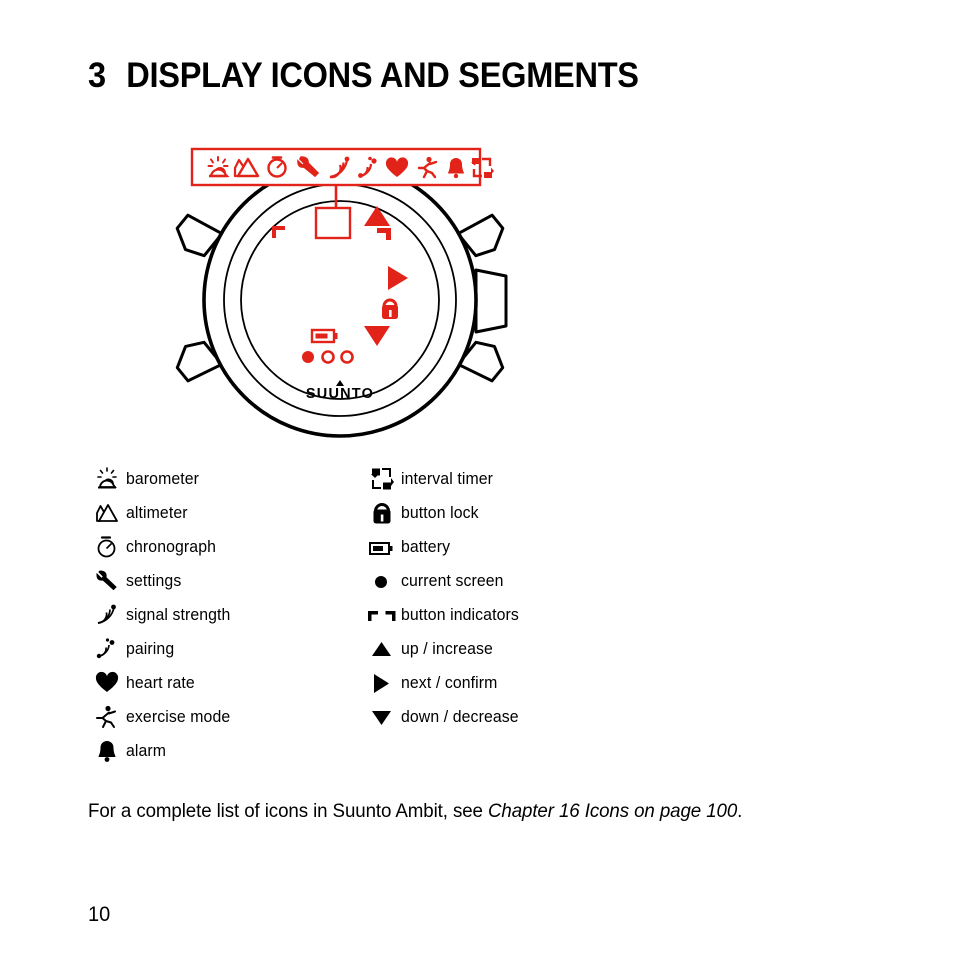 The width and height of the screenshot is (954, 954). Describe the element at coordinates (382, 479) in the screenshot. I see `interval-timer-icon` at that location.